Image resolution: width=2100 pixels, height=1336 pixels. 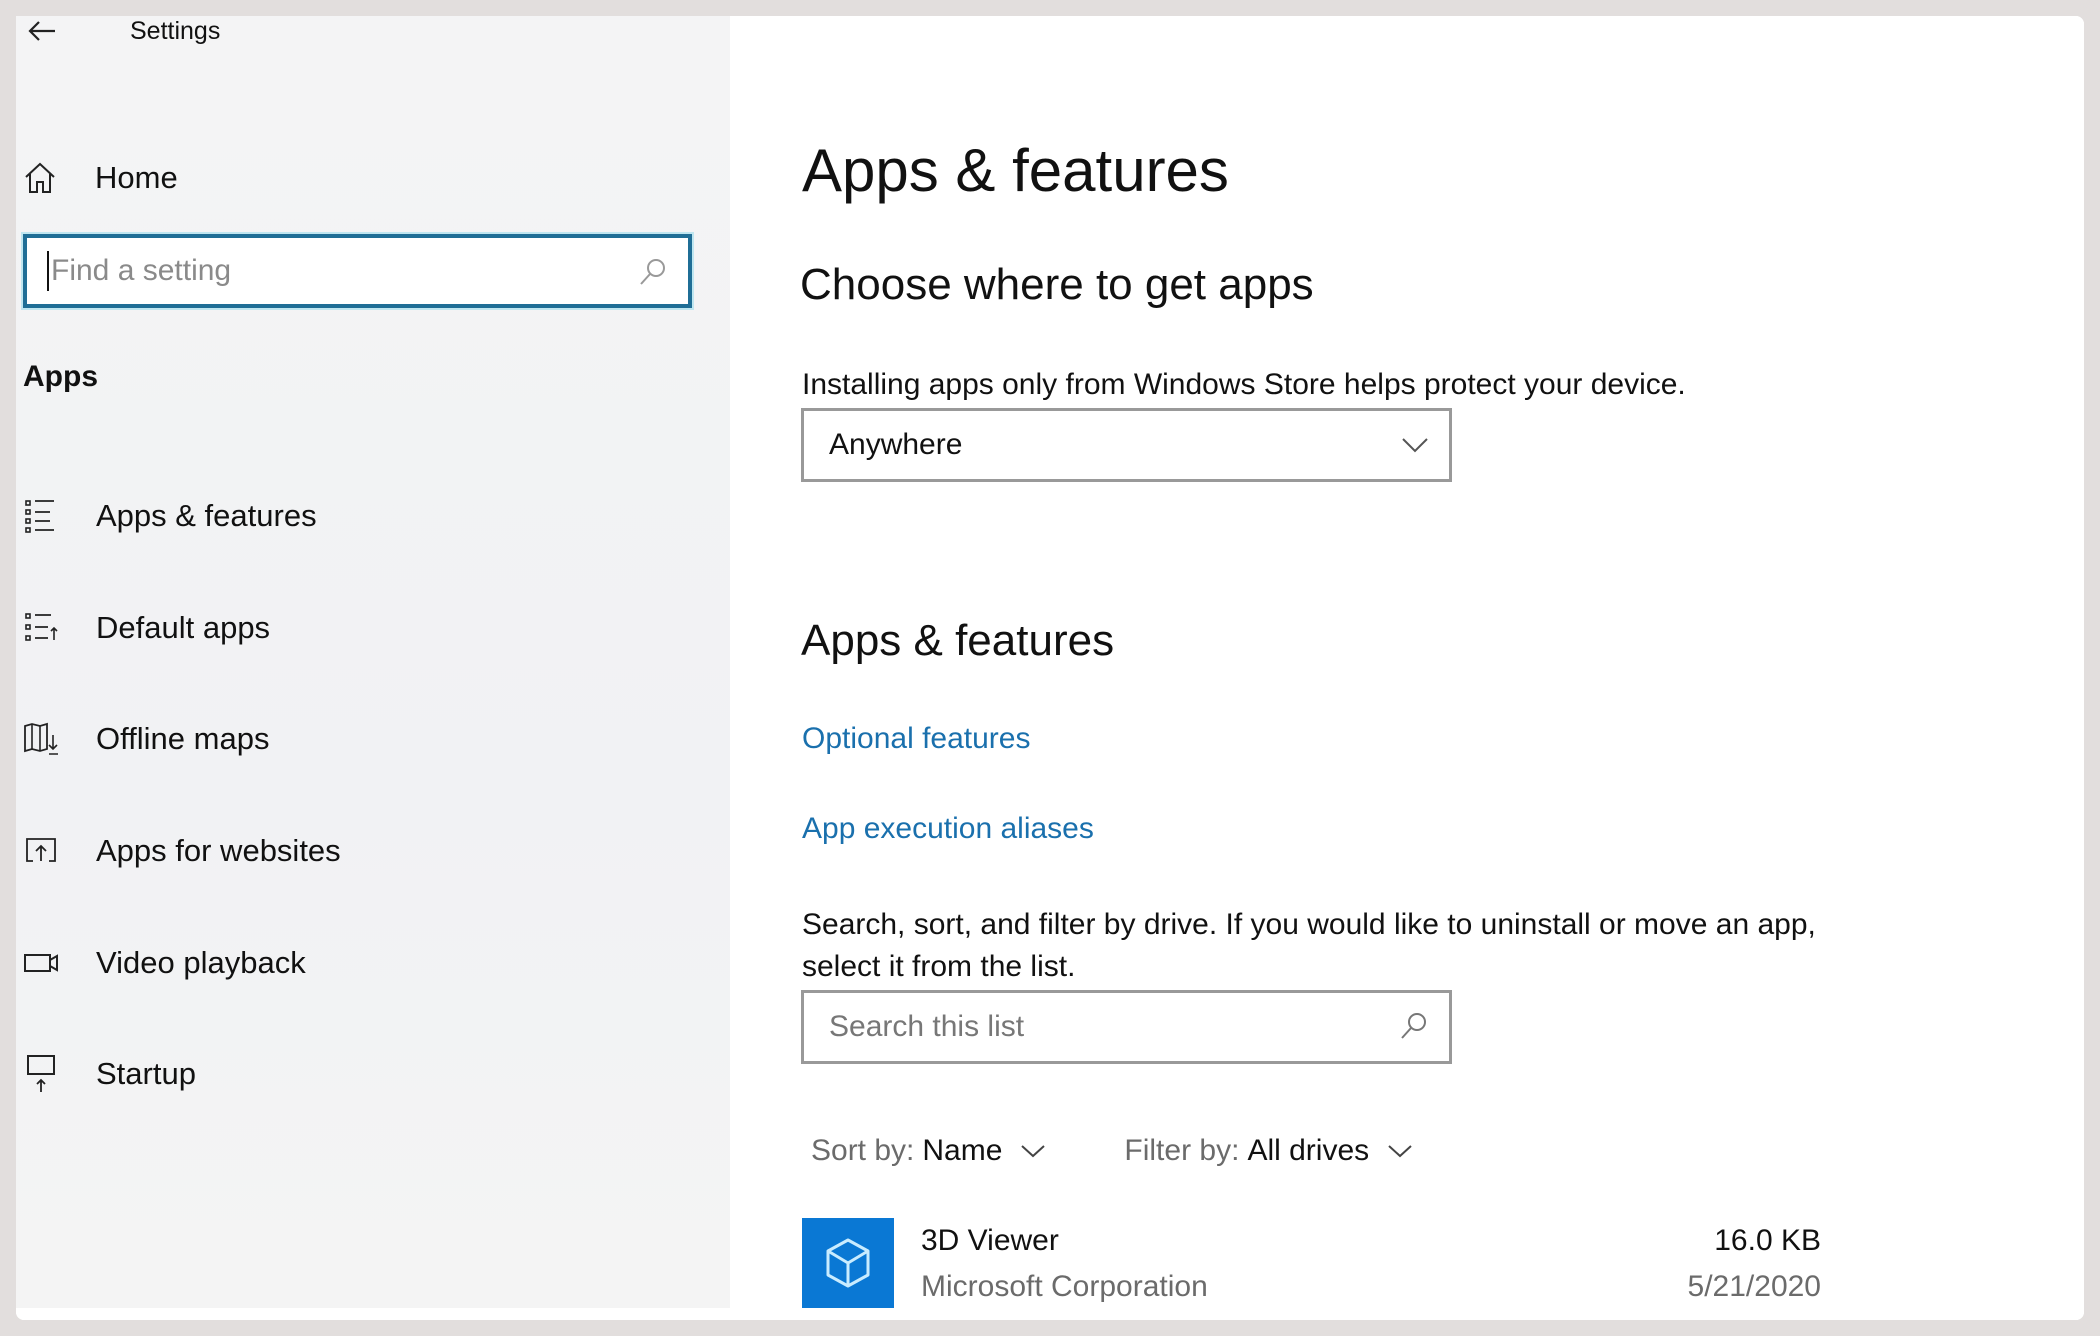 I want to click on sidebar-item-home: Home, so click(x=99, y=178).